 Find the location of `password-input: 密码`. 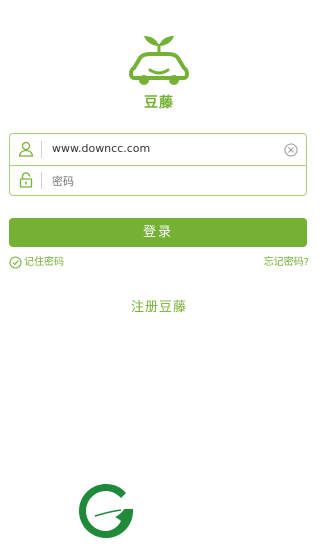

password-input: 密码 is located at coordinates (63, 181).